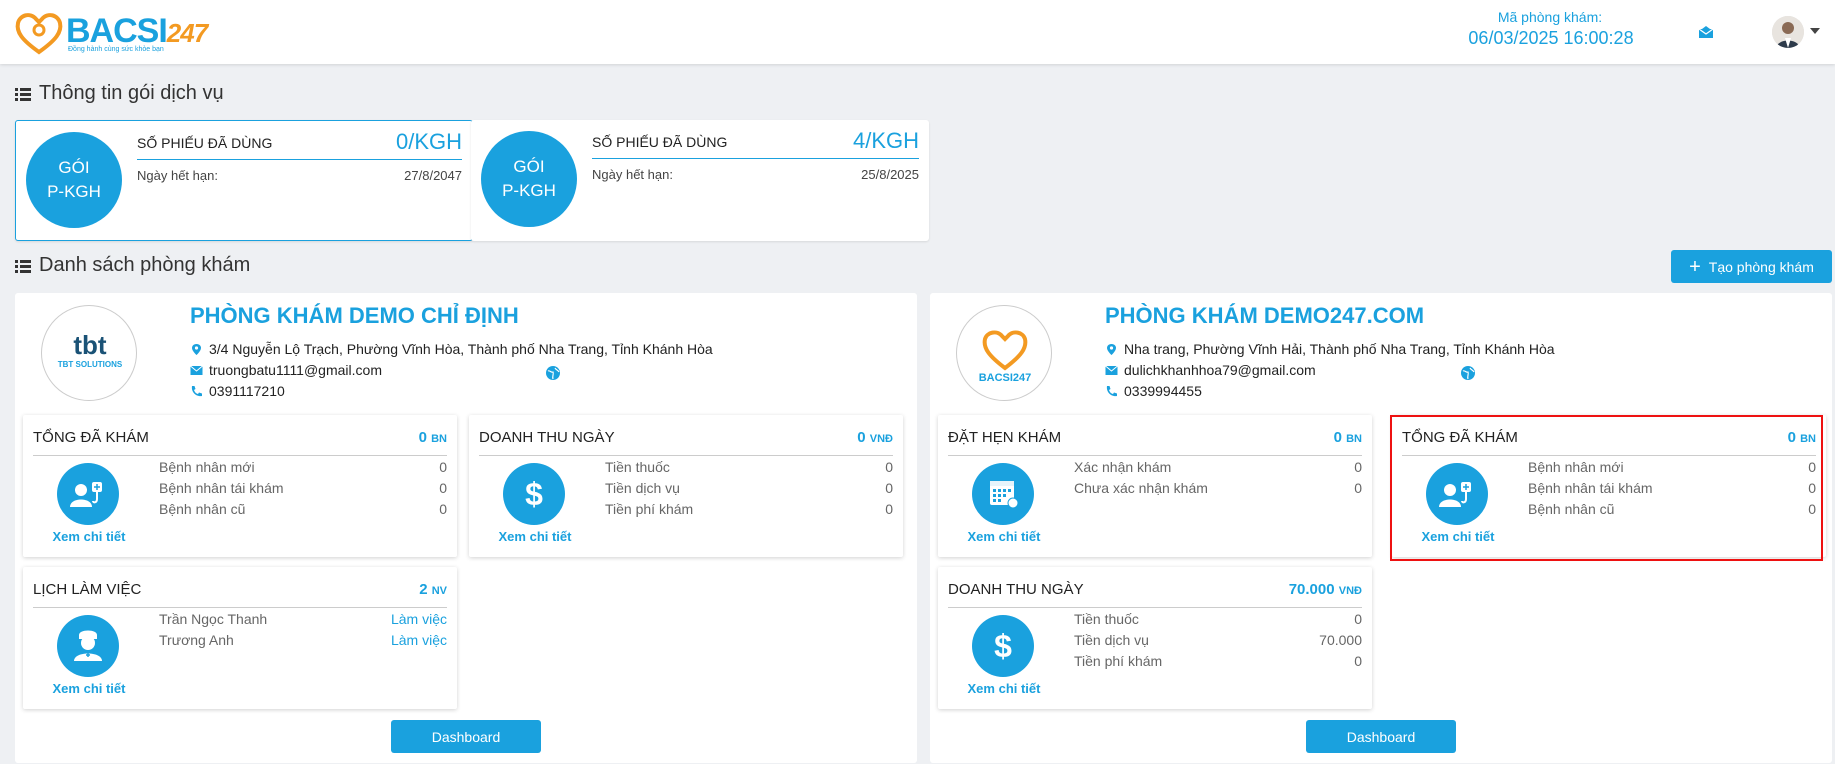  Describe the element at coordinates (1123, 467) in the screenshot. I see `stat-row-label: Xác nhận khám` at that location.